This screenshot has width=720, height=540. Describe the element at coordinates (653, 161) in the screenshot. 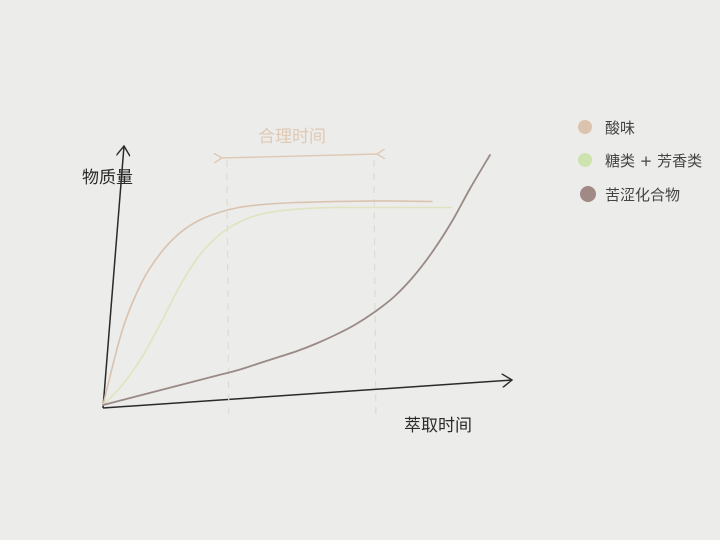

I see `legend-label-sugar-aroma: 糖类 + 芳香类` at that location.